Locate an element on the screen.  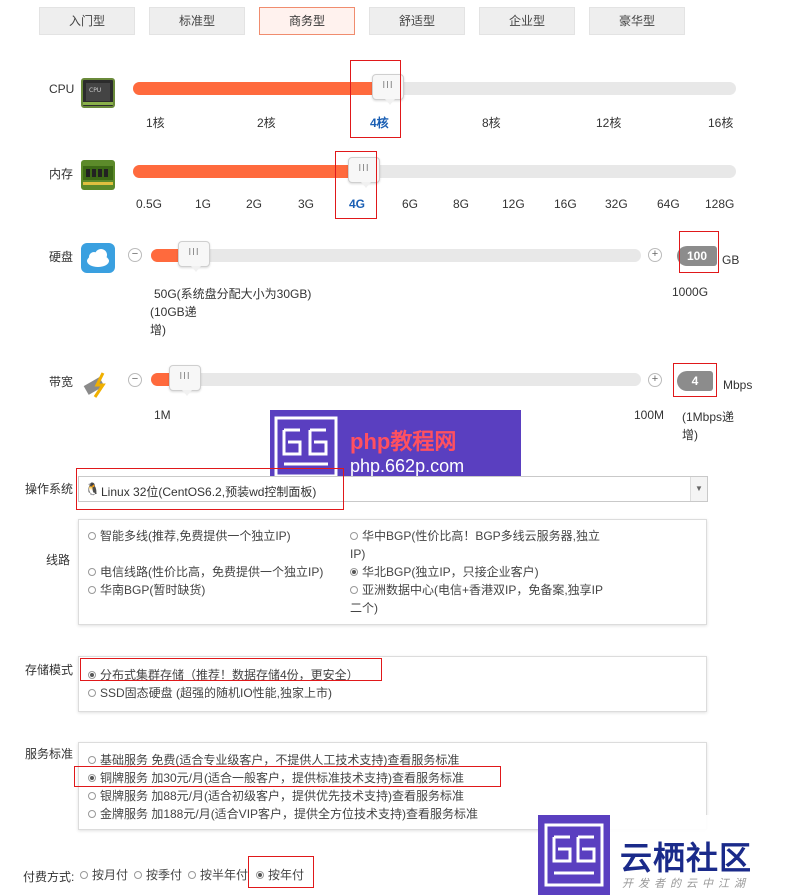
service-highlight-box is located at coordinates (287, 776).